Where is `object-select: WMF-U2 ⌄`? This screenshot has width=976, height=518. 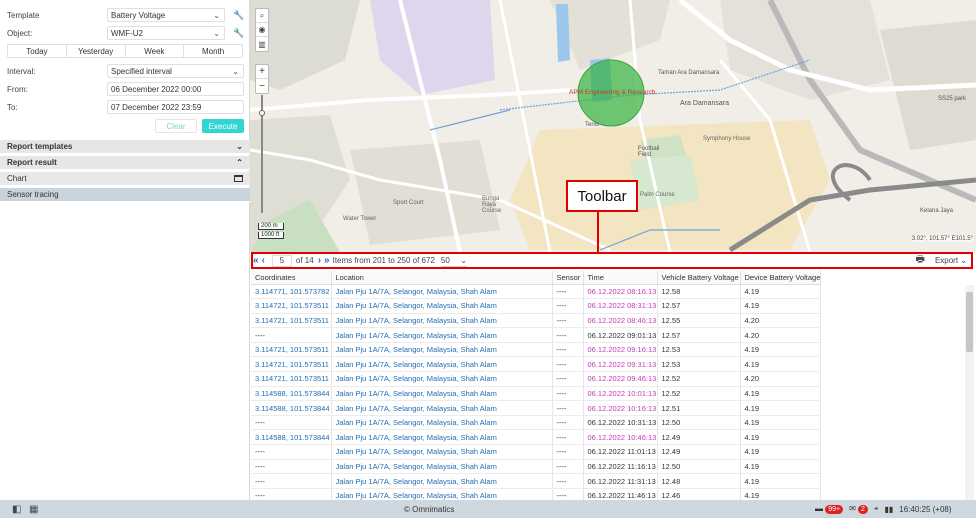
object-select: WMF-U2 ⌄ is located at coordinates (166, 33).